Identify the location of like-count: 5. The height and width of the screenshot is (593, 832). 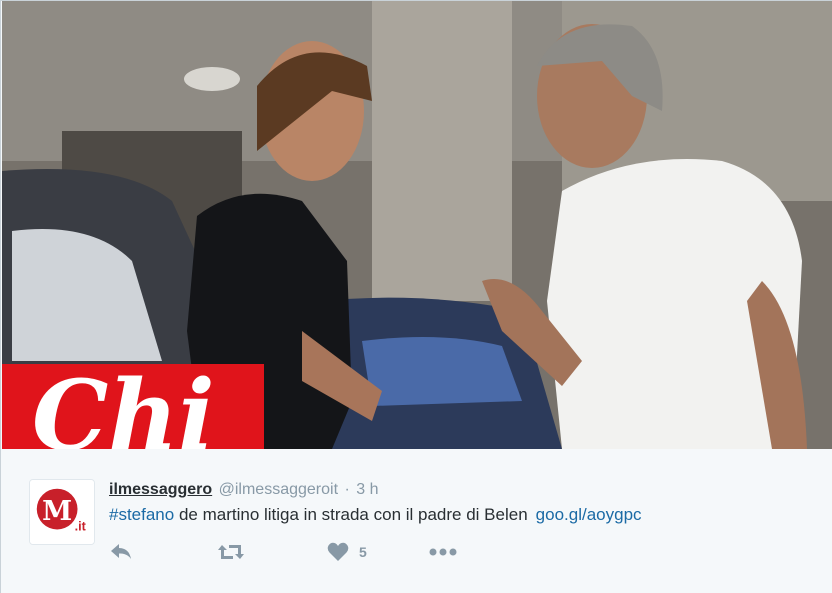
(363, 552).